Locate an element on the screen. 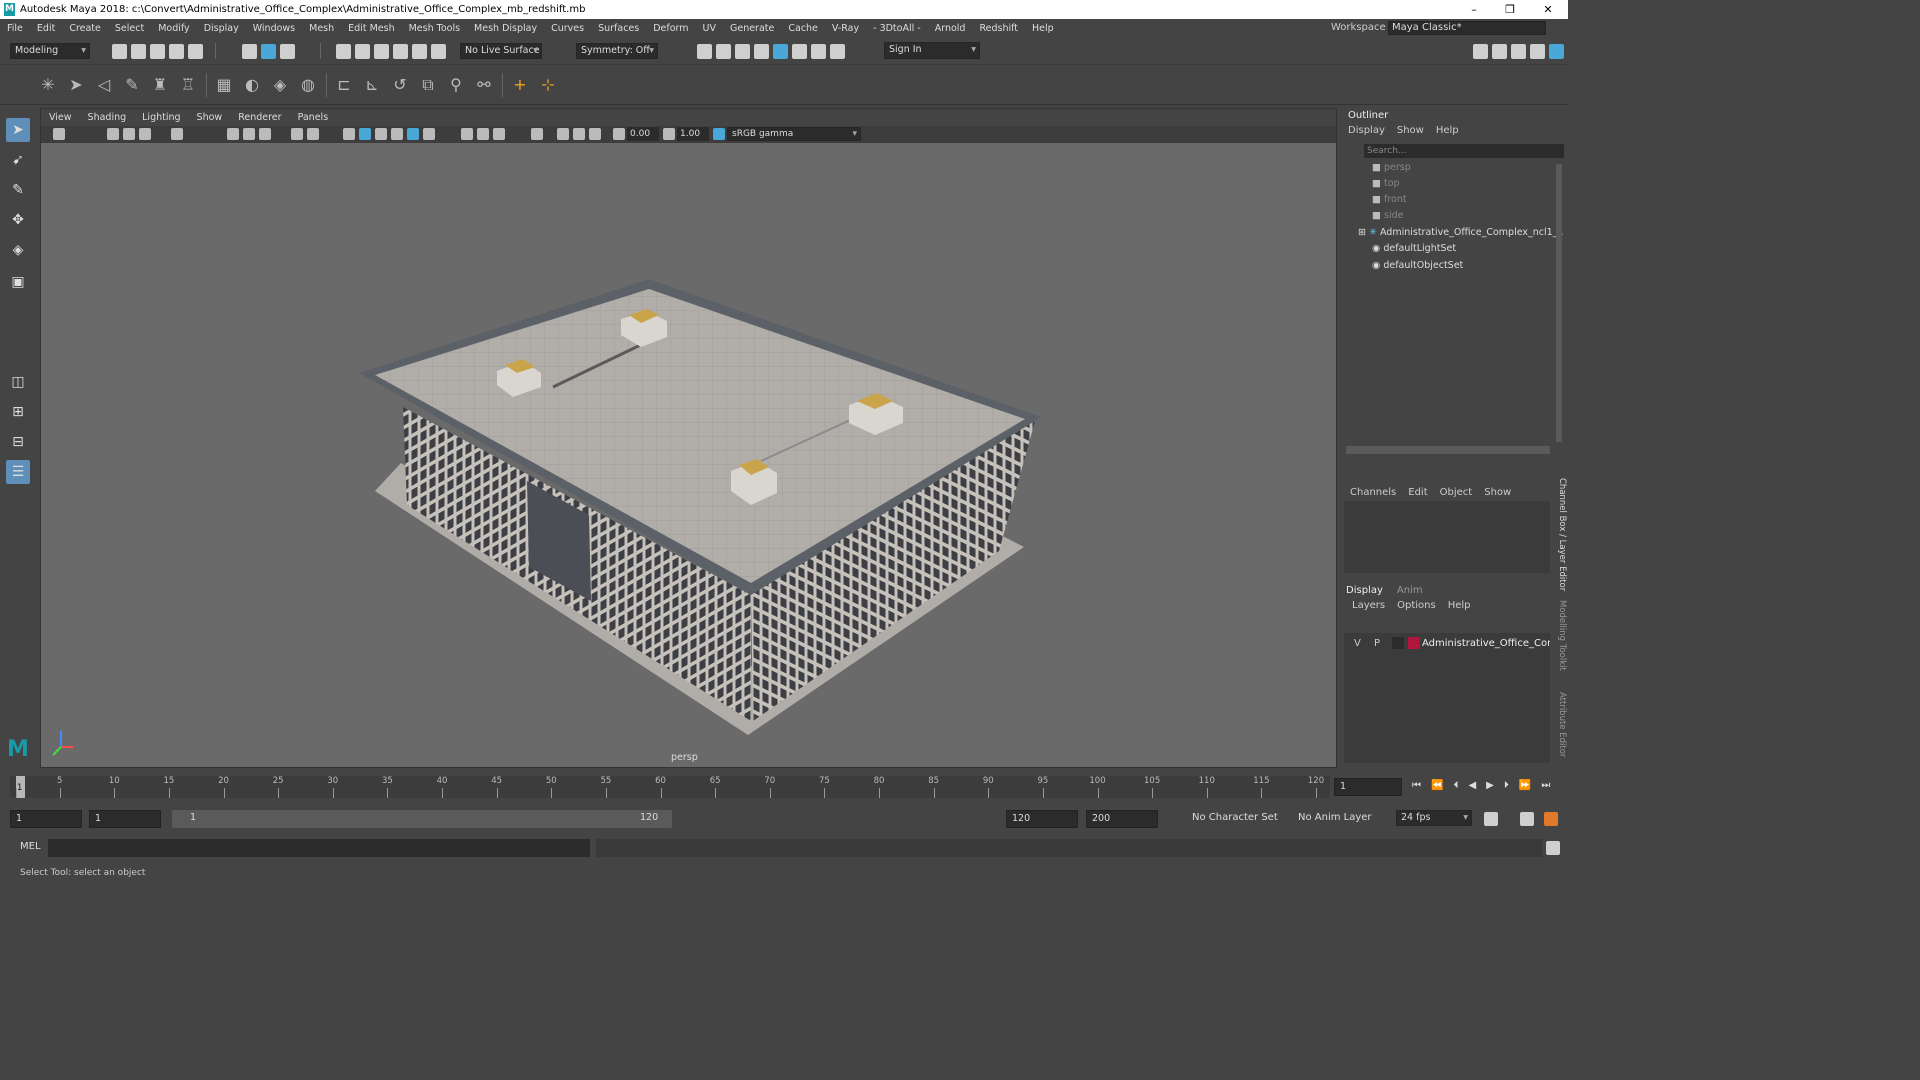 Image resolution: width=1920 pixels, height=1080 pixels. gamma-field: 1.00 is located at coordinates (693, 134).